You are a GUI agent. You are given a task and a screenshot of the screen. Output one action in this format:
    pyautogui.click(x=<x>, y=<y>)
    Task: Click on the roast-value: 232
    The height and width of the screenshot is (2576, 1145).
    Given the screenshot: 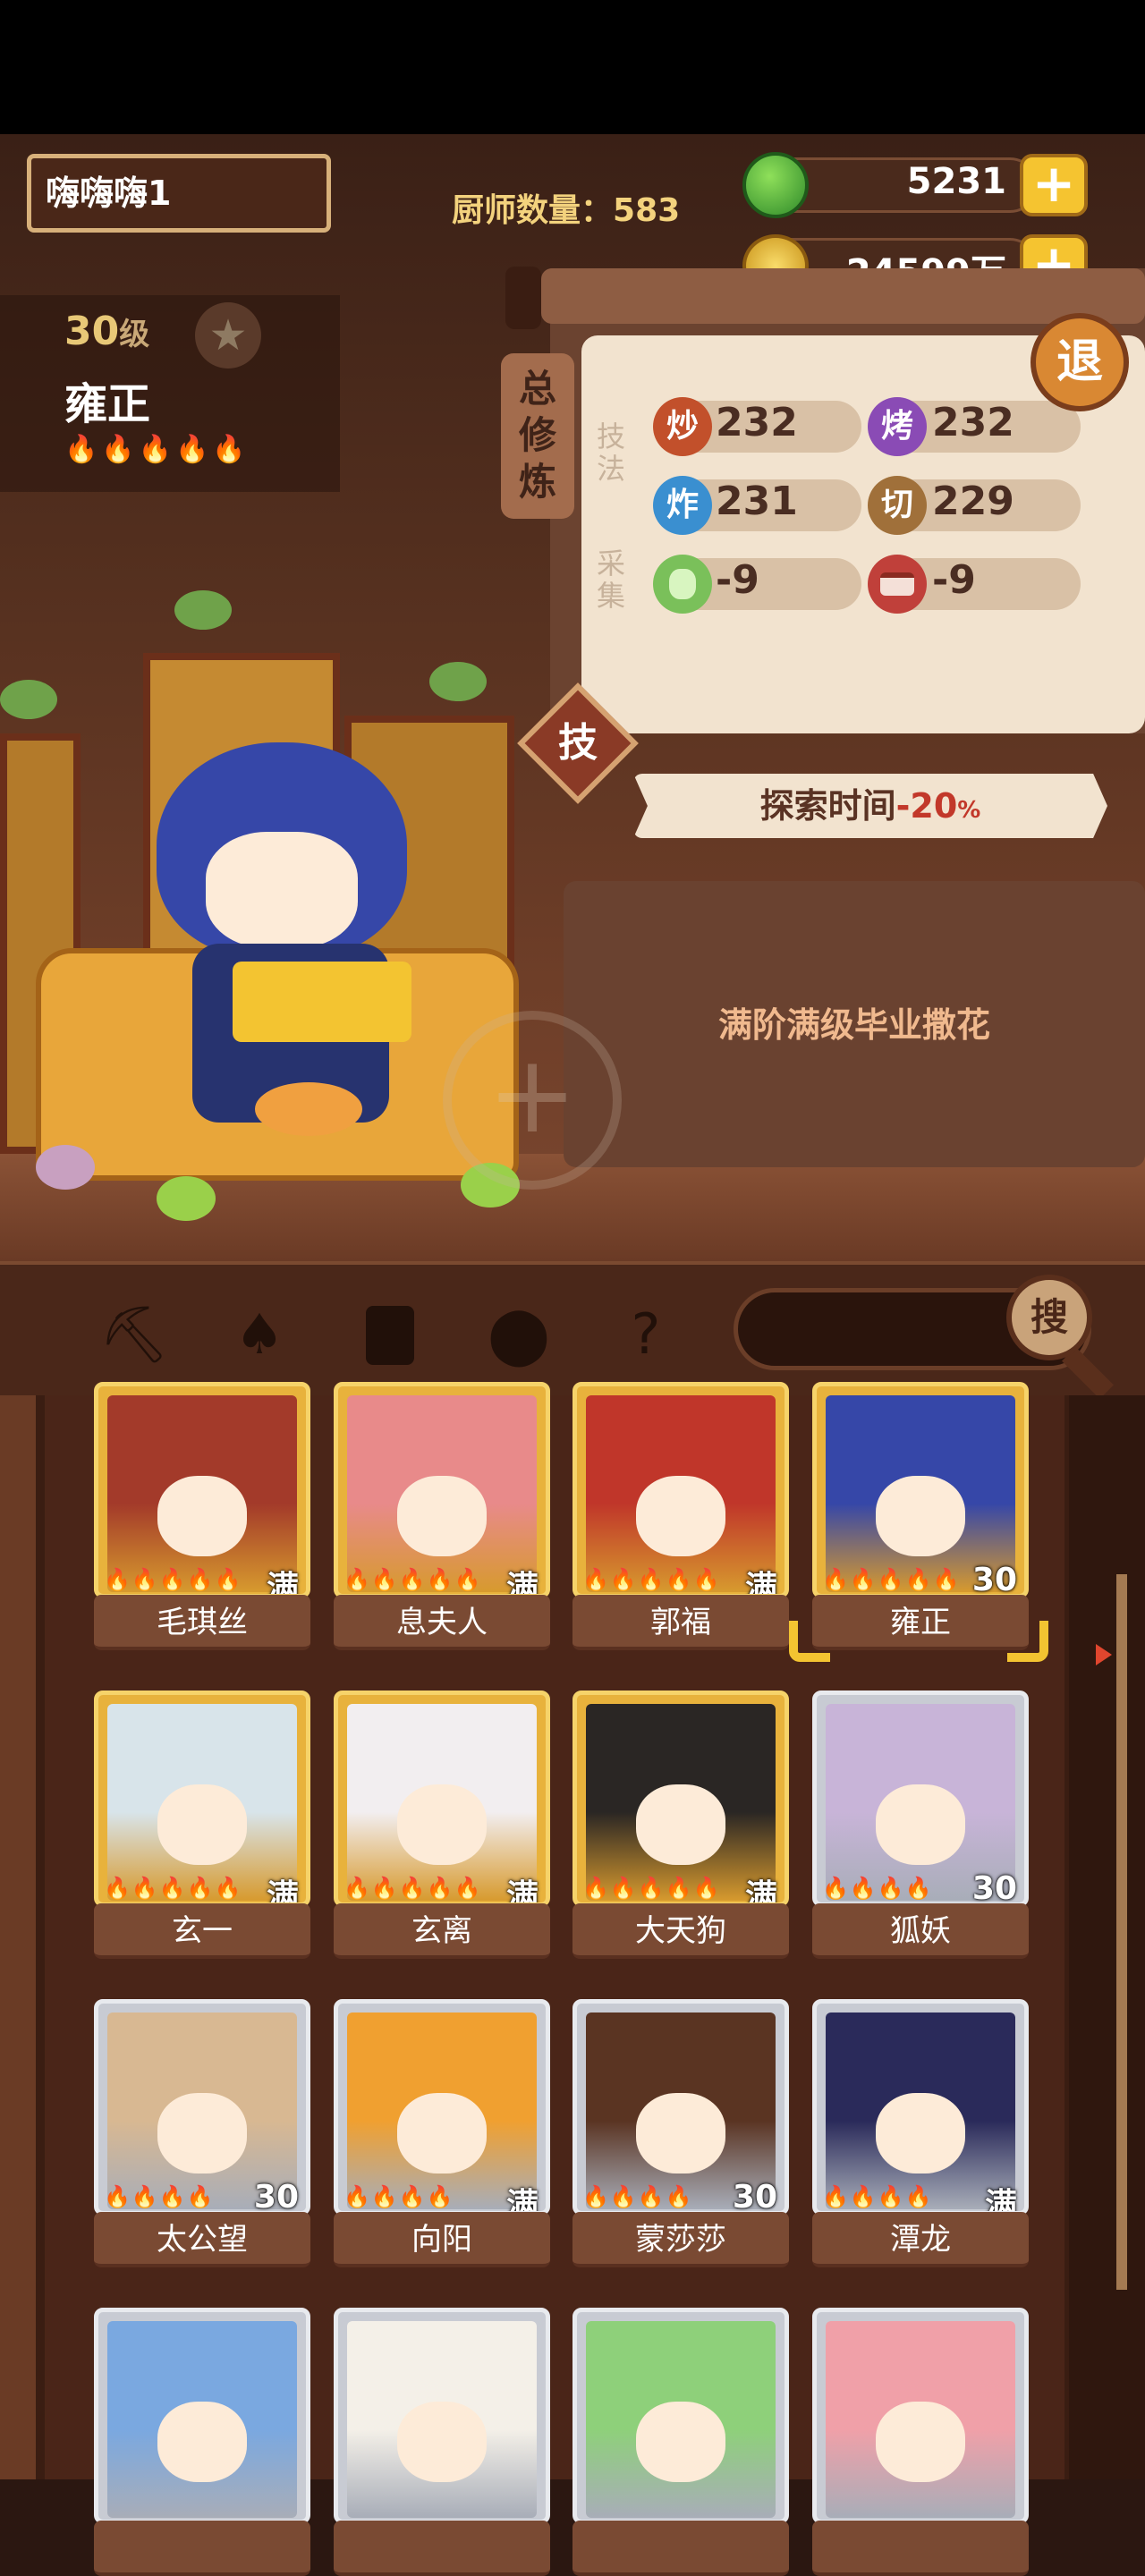 What is the action you would take?
    pyautogui.click(x=973, y=422)
    